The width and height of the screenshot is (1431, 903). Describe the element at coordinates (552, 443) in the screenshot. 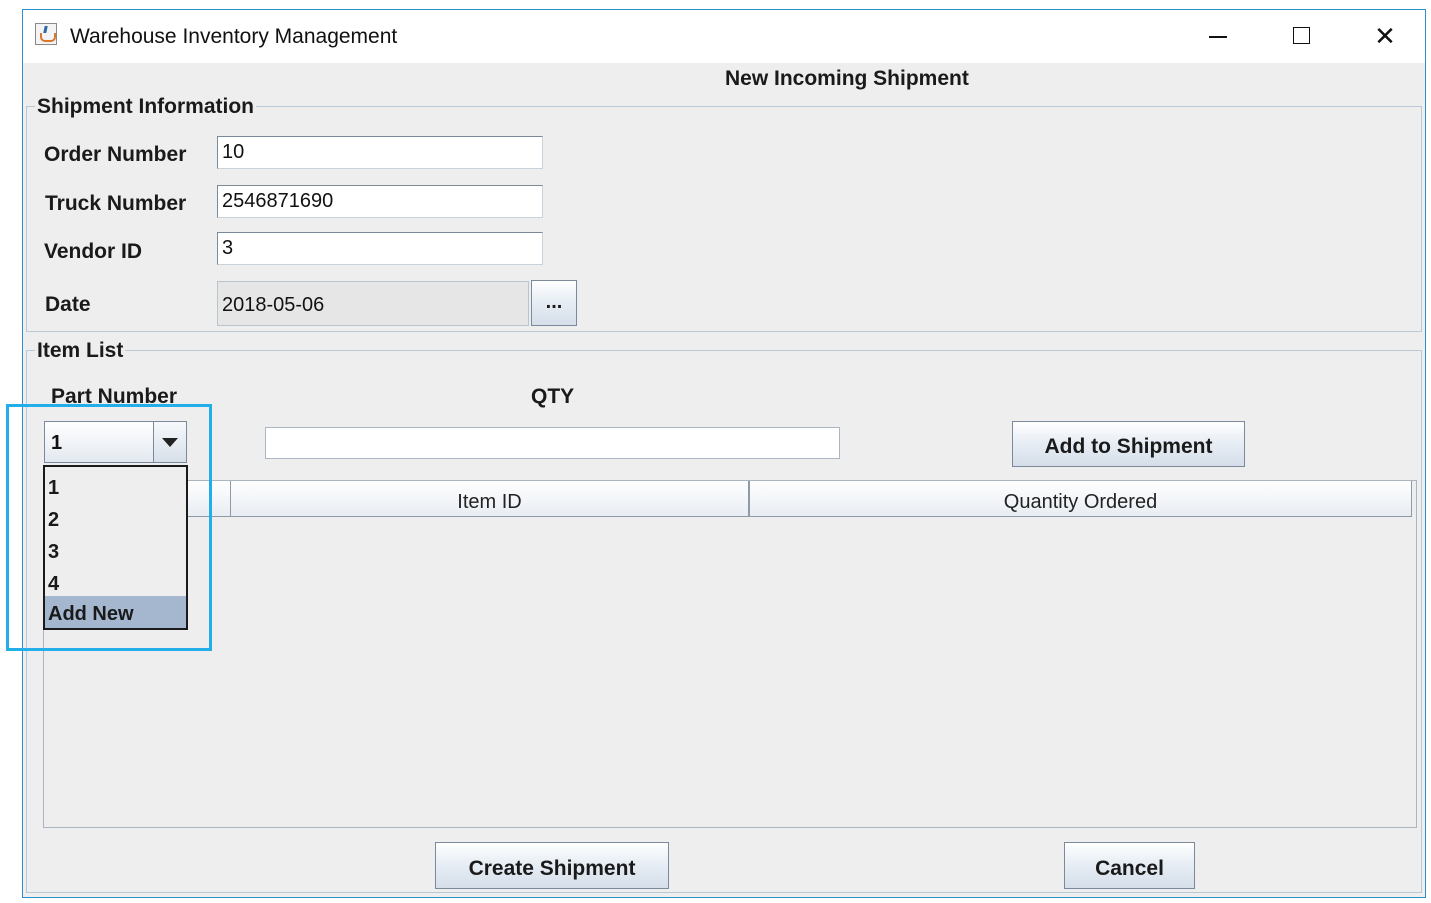

I see `qty-input` at that location.